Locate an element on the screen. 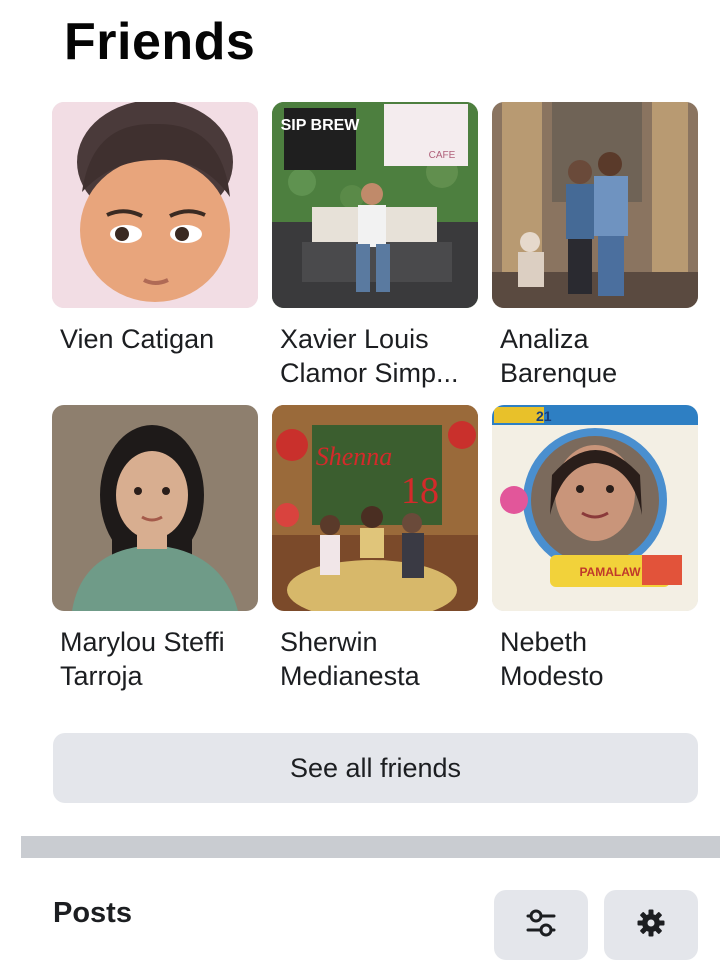 The height and width of the screenshot is (974, 720). posts-filter-button is located at coordinates (541, 925).